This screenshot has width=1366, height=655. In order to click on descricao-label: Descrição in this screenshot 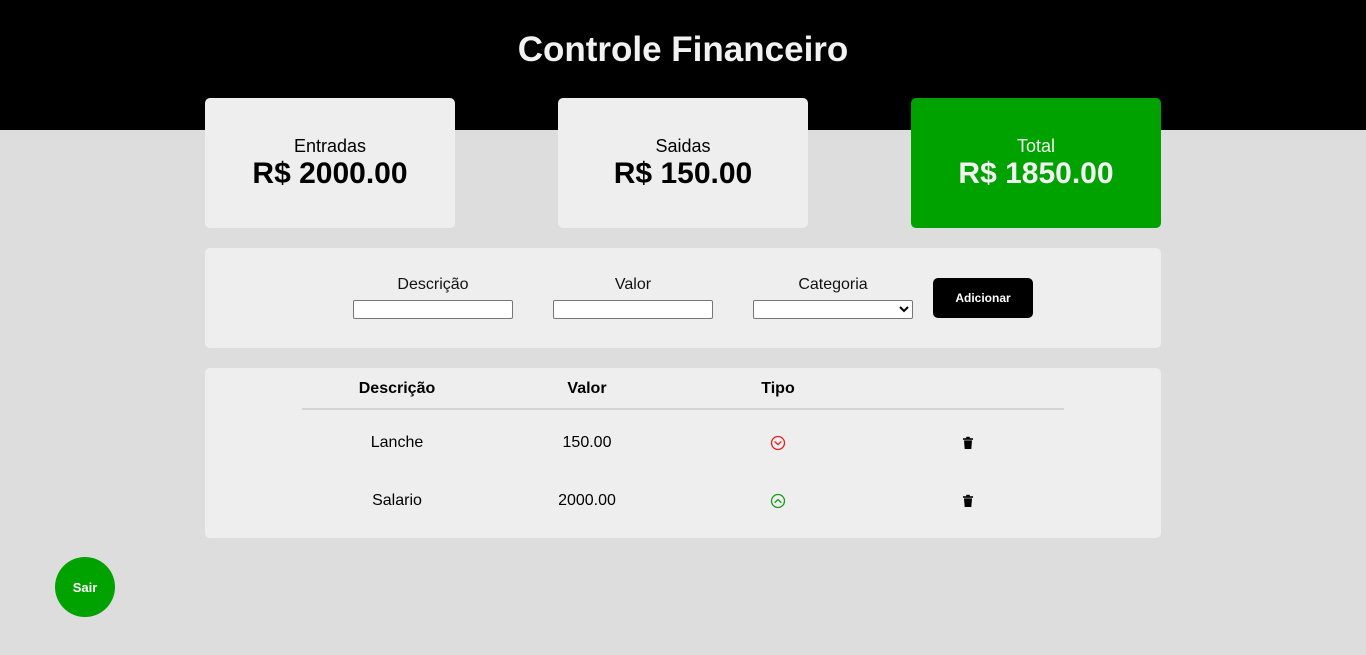, I will do `click(433, 284)`.